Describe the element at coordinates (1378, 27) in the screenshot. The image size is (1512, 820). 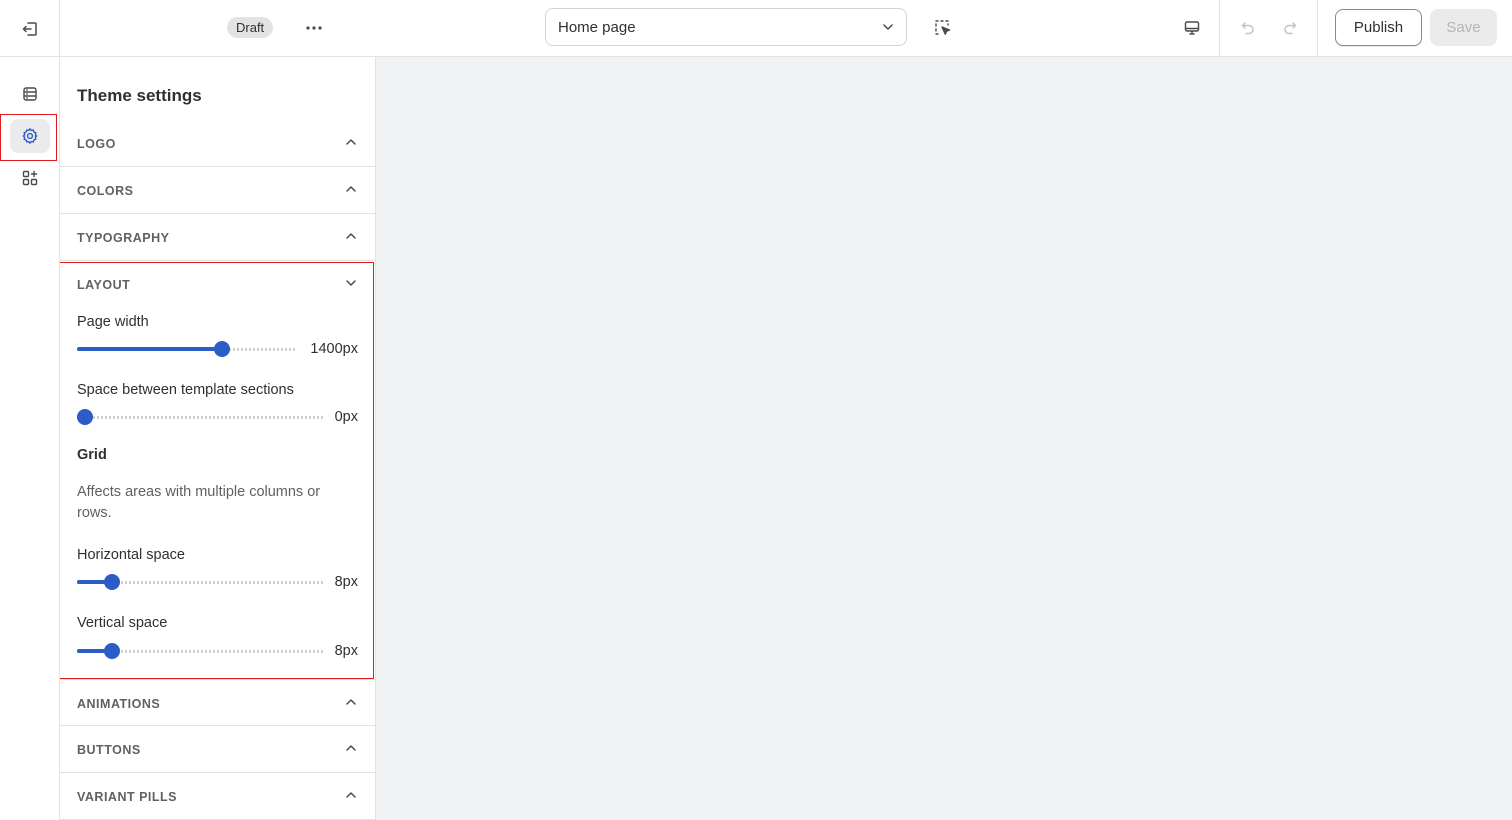
I see `publish-button: Publish` at that location.